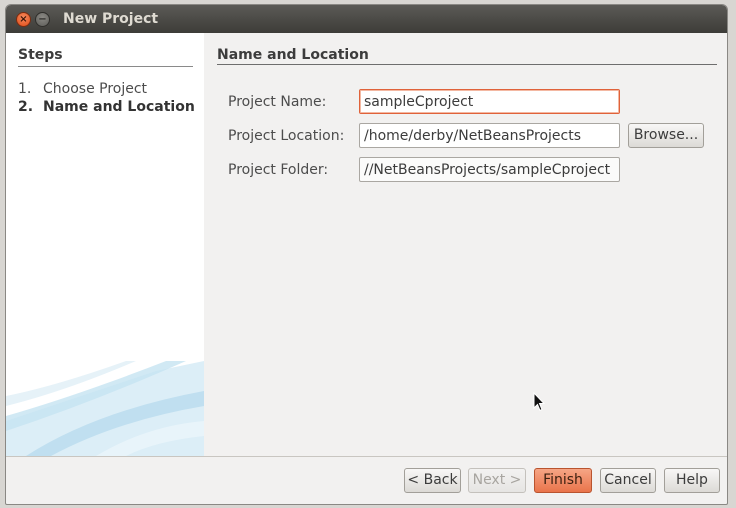 The width and height of the screenshot is (736, 508). What do you see at coordinates (563, 480) in the screenshot?
I see `finish-button: Finish` at bounding box center [563, 480].